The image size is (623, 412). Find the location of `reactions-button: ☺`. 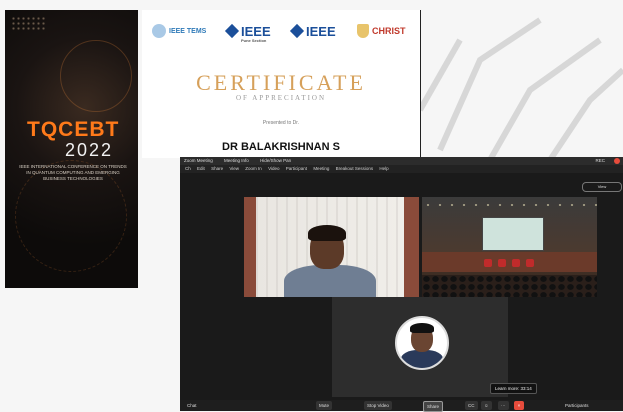

reactions-button: ☺ is located at coordinates (486, 405).